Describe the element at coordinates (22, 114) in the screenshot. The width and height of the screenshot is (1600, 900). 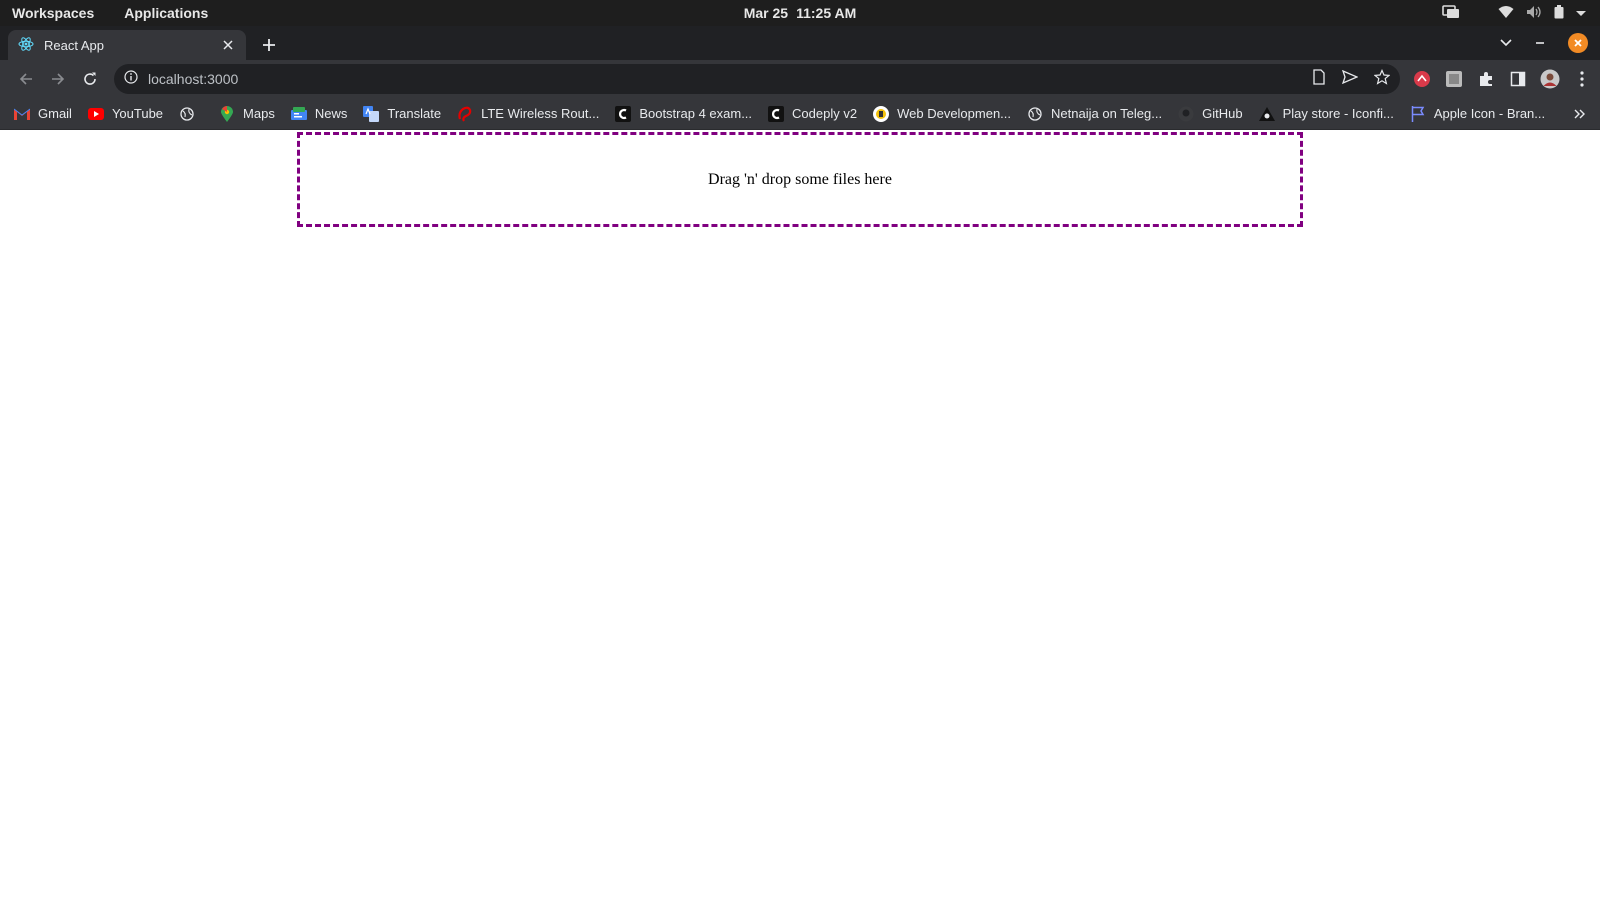
I see `gmail-icon` at that location.